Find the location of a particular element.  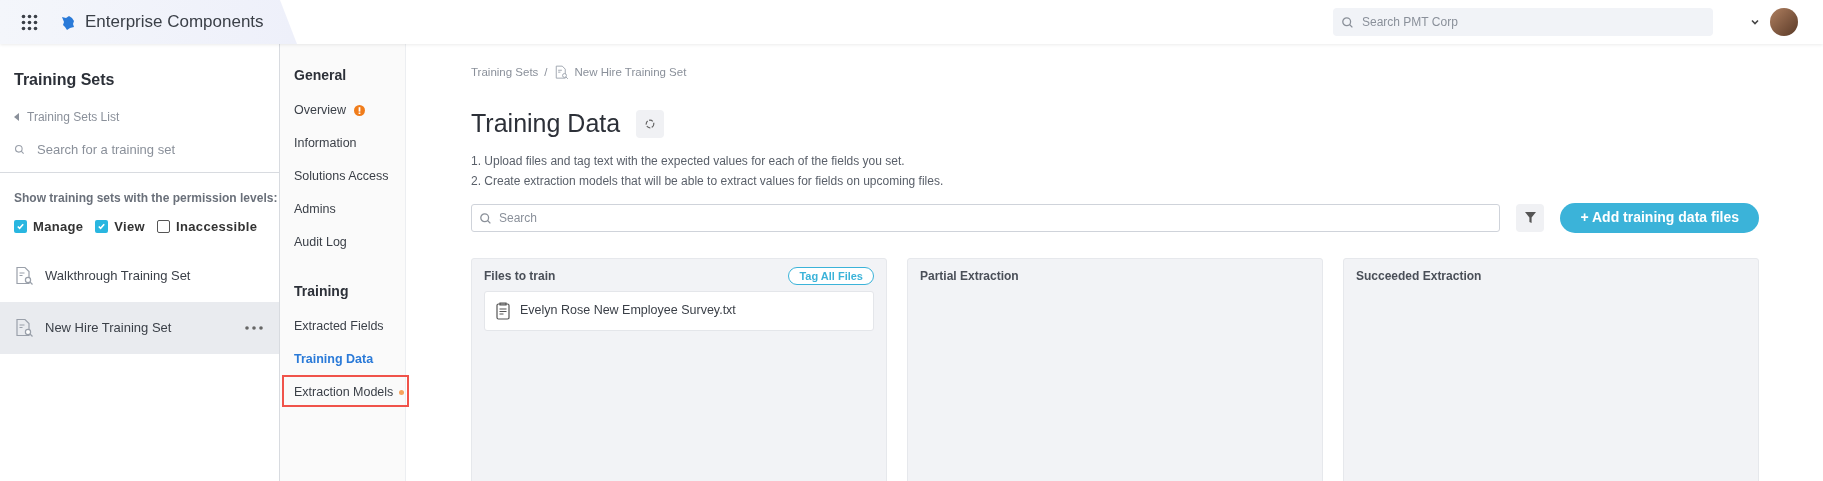

page-title: Training Data is located at coordinates (546, 124).